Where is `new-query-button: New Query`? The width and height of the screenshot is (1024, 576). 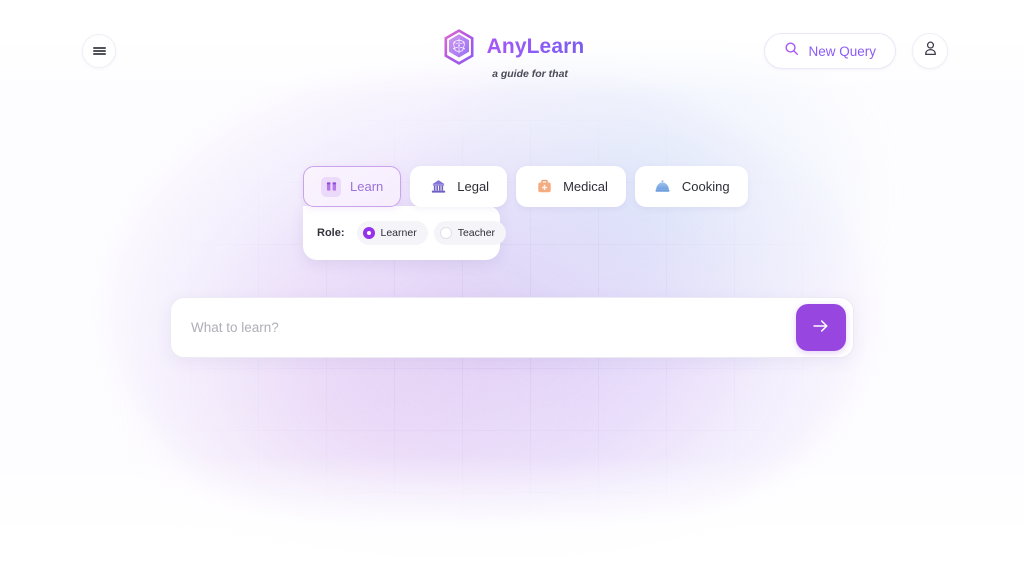
new-query-button: New Query is located at coordinates (830, 51).